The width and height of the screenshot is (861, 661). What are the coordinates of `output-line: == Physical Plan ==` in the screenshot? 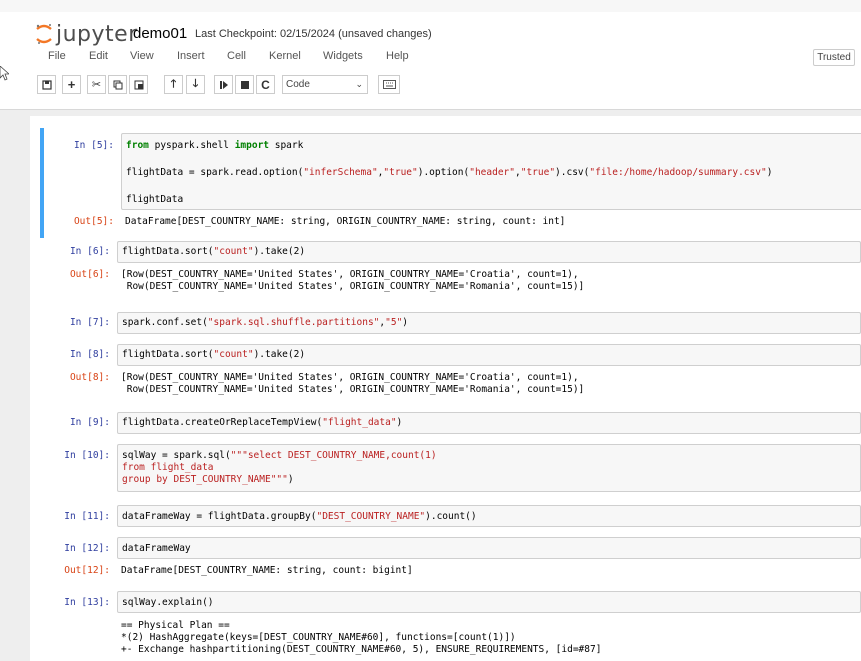 It's located at (175, 625).